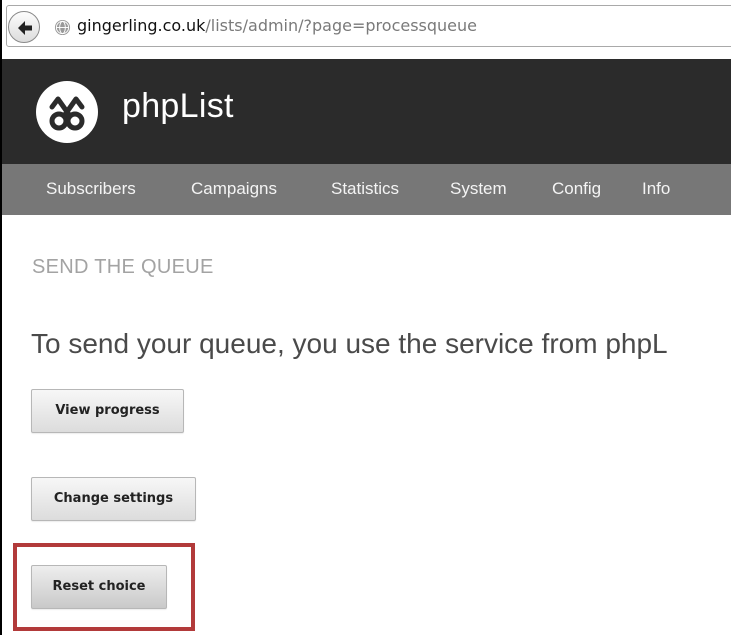  I want to click on nav-item-system: System, so click(478, 189).